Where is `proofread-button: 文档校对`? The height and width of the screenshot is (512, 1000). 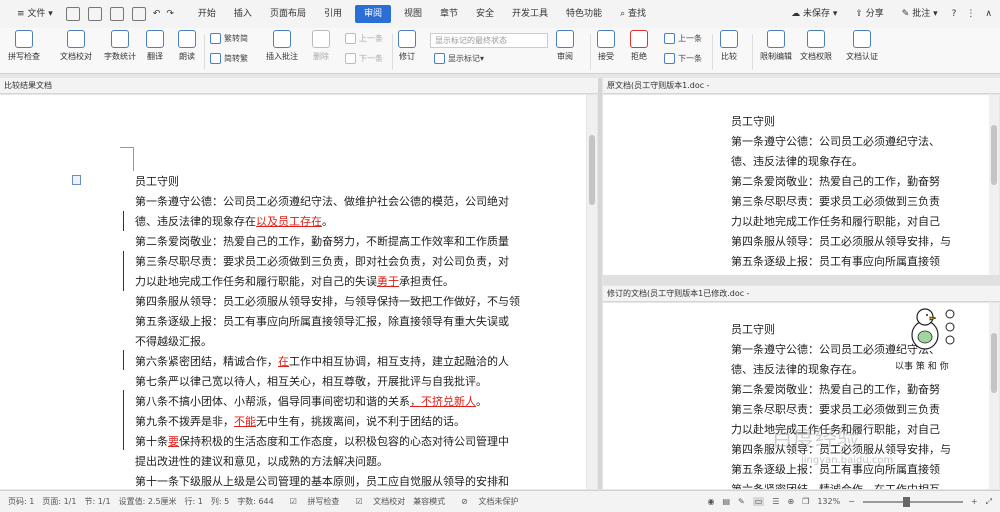 proofread-button: 文档校对 is located at coordinates (76, 46).